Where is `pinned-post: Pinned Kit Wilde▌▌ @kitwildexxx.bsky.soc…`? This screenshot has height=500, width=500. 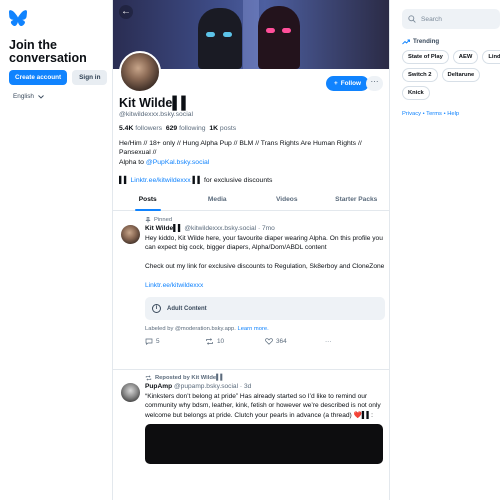
pinned-post: Pinned Kit Wilde▌▌ @kitwildexxx.bsky.soc… is located at coordinates (251, 281).